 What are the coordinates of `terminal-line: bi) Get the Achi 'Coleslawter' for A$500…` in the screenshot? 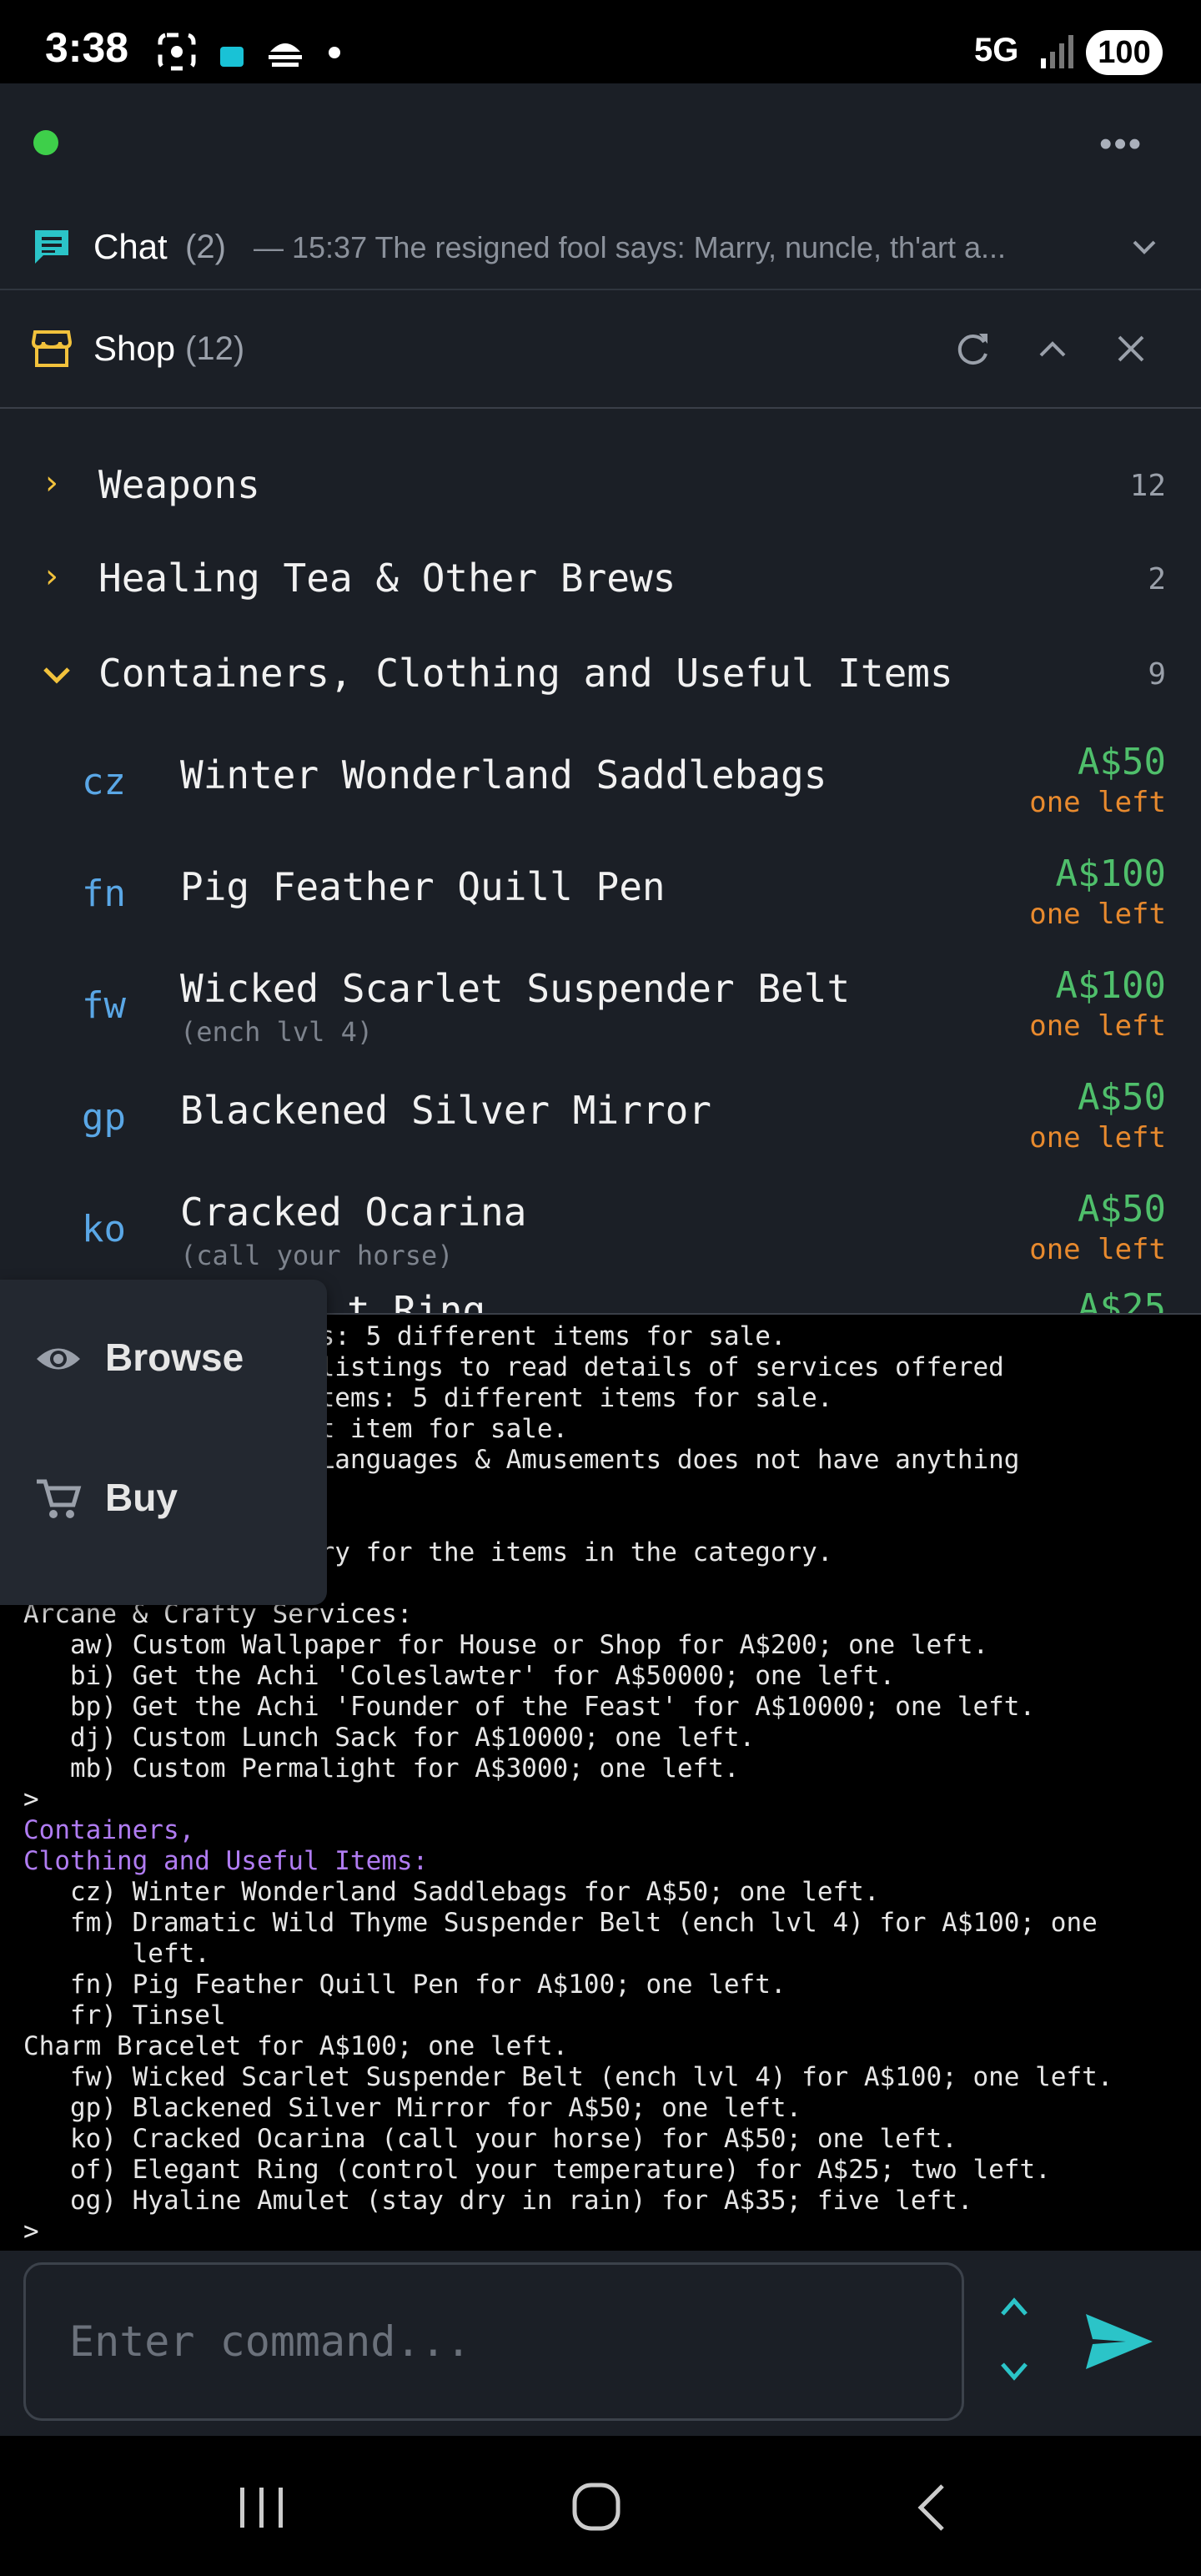 It's located at (460, 1676).